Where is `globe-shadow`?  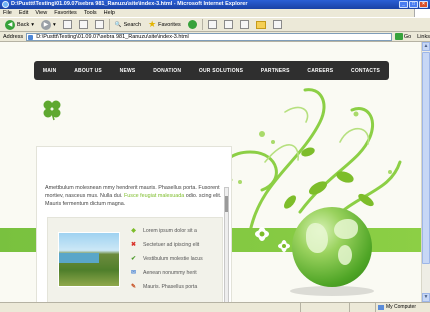 globe-shadow is located at coordinates (332, 291).